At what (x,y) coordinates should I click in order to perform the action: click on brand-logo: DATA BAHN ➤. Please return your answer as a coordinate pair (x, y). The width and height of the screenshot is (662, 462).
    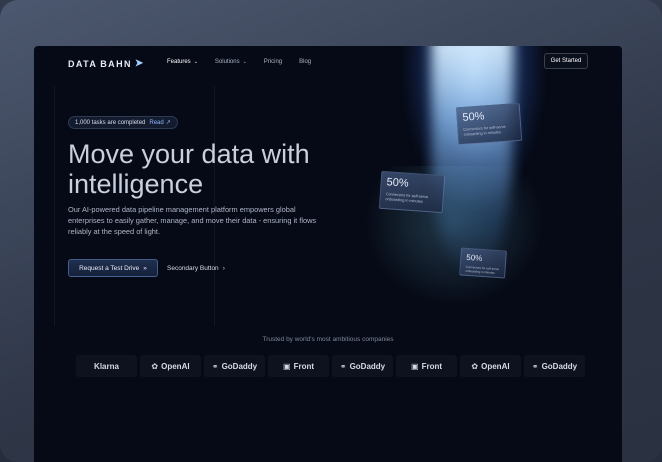
    Looking at the image, I should click on (106, 63).